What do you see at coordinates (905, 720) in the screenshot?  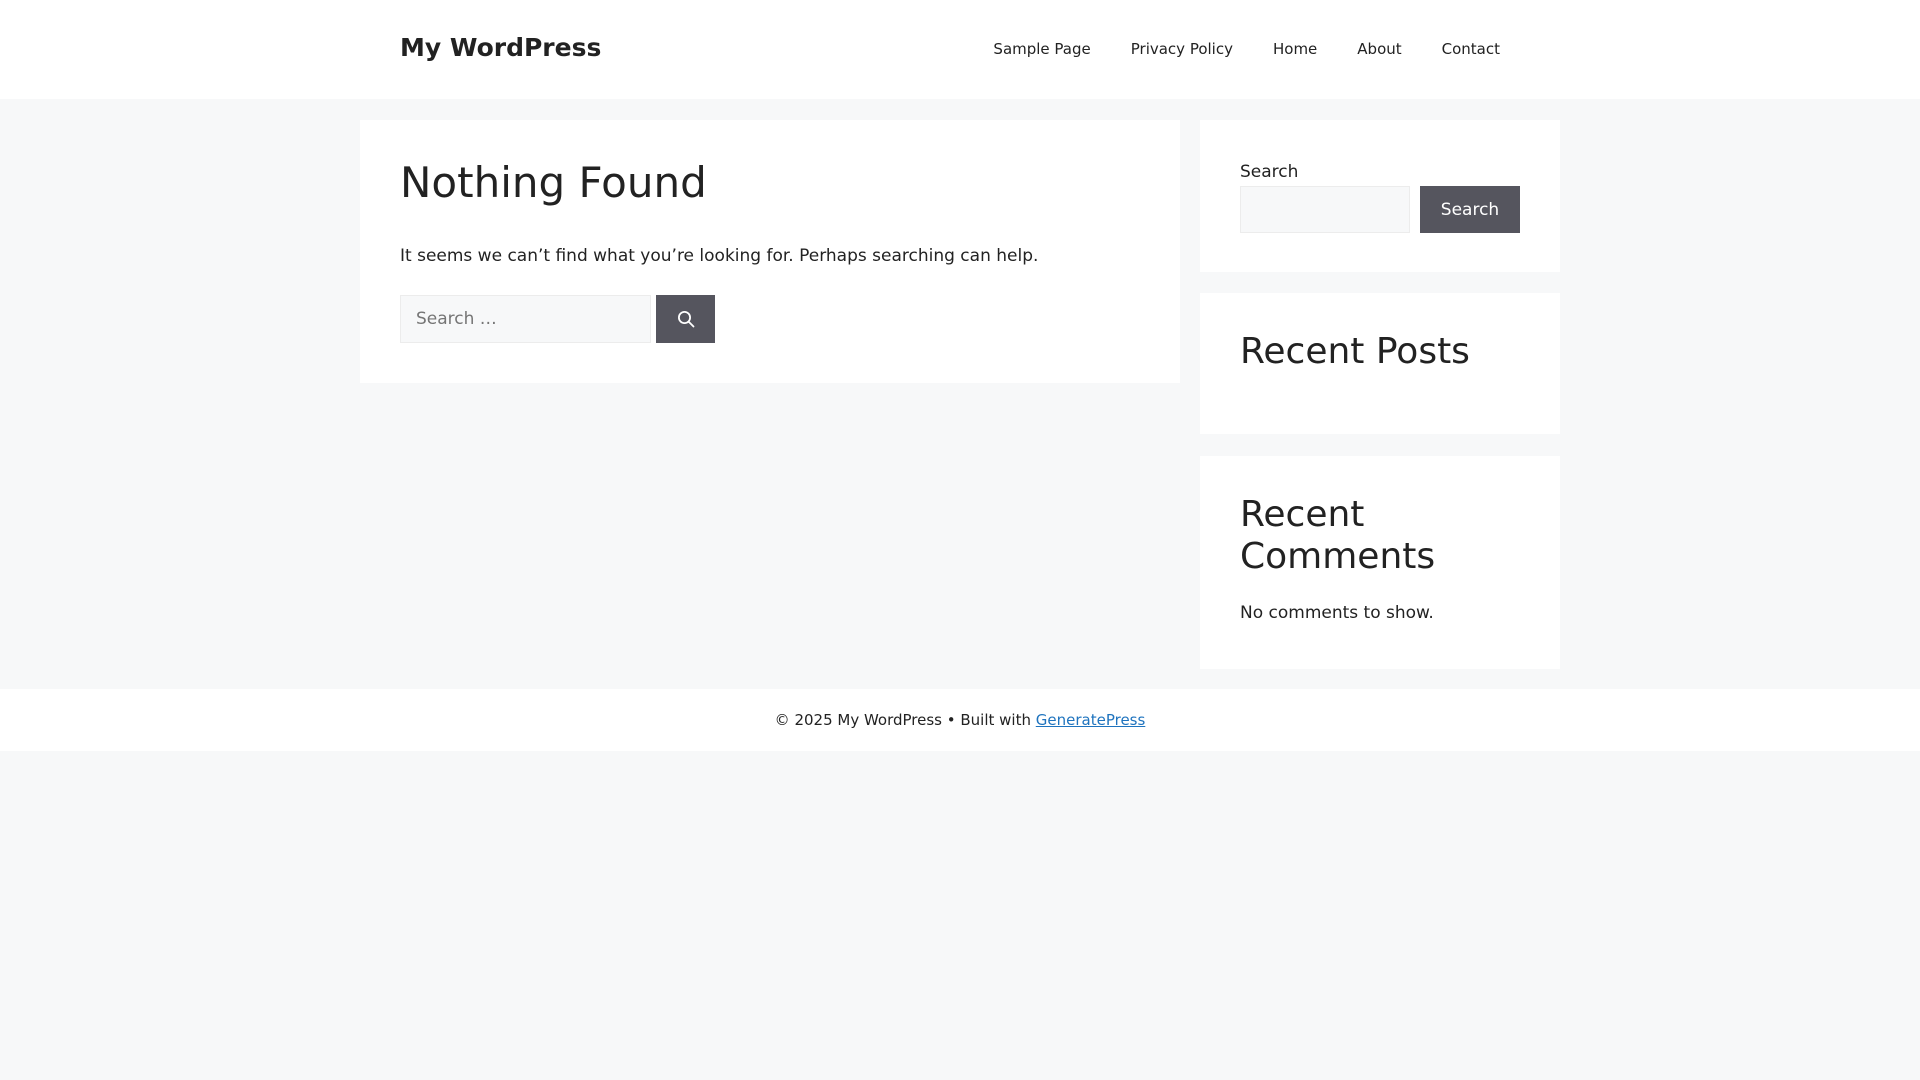 I see `footer-copyright: © 2025 My WordPress • Built with` at bounding box center [905, 720].